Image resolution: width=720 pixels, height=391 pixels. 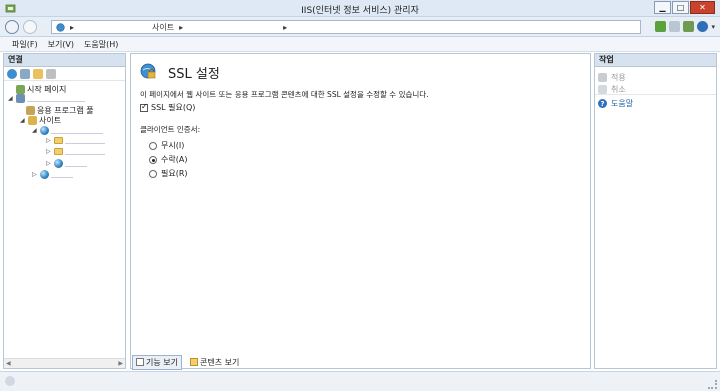 What do you see at coordinates (622, 103) in the screenshot?
I see `action-label: 도움말` at bounding box center [622, 103].